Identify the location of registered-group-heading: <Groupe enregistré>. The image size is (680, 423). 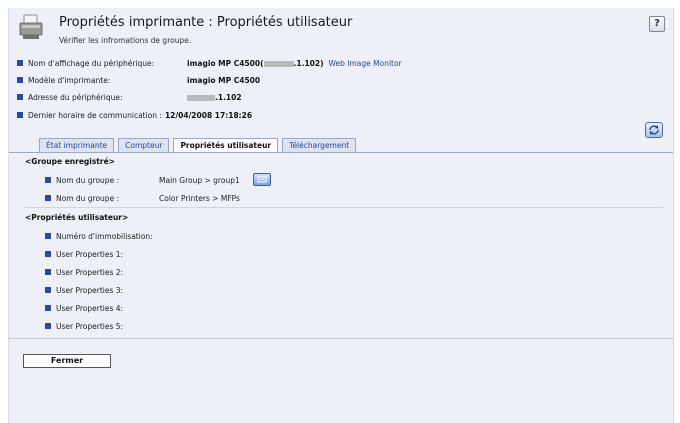
(70, 161).